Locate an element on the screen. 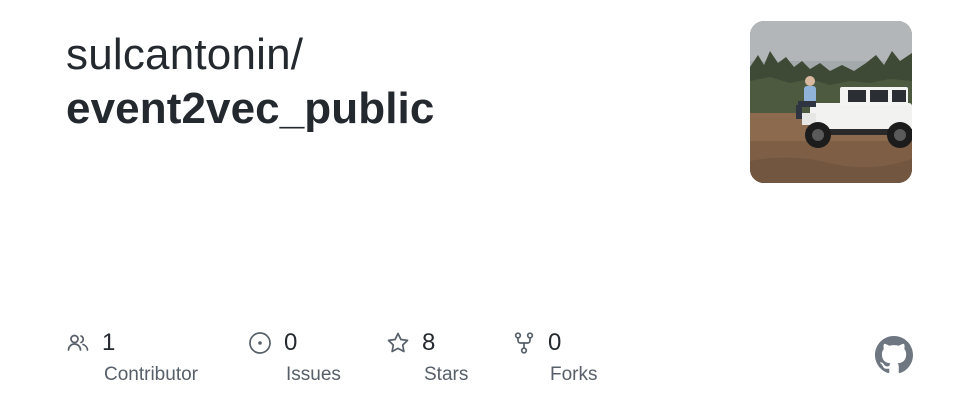 Image resolution: width=978 pixels, height=400 pixels. stat-stars-label: Stars is located at coordinates (446, 374).